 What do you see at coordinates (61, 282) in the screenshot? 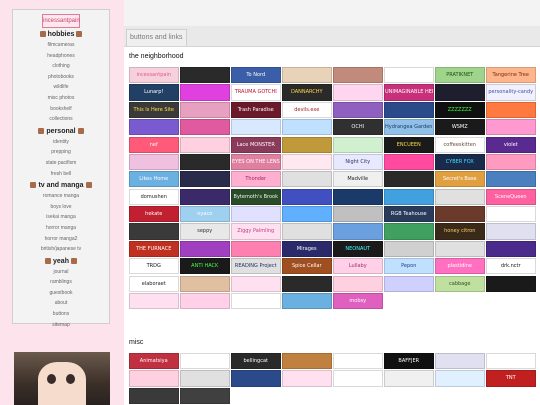
I see `nav-link: ramblings` at bounding box center [61, 282].